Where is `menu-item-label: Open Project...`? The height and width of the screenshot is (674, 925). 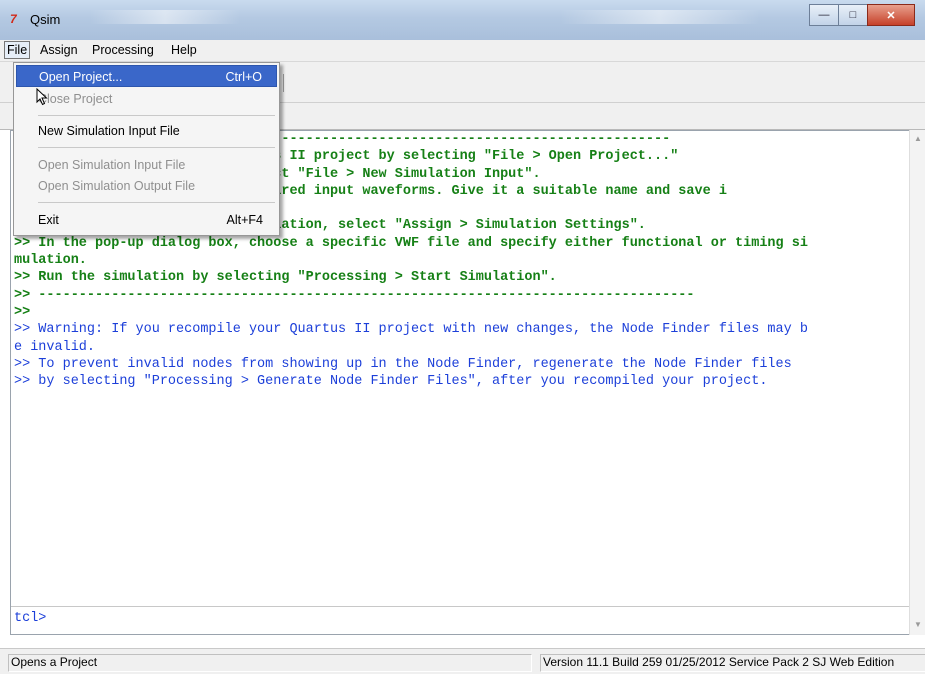 menu-item-label: Open Project... is located at coordinates (81, 77).